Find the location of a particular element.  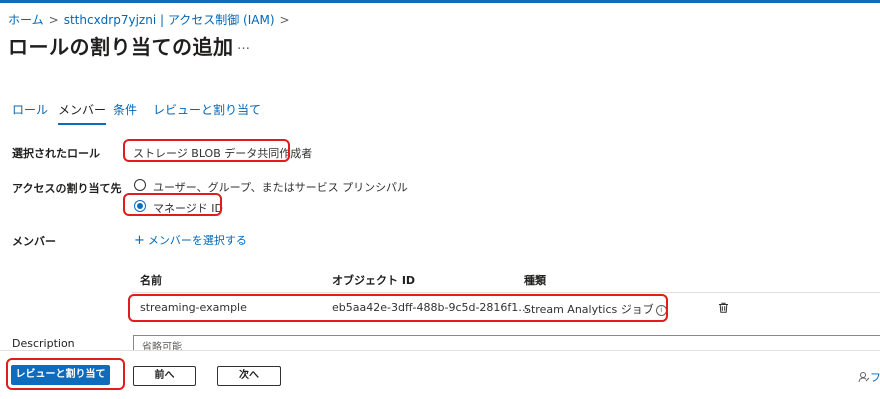

breadcrumb-home: ホーム is located at coordinates (26, 20).